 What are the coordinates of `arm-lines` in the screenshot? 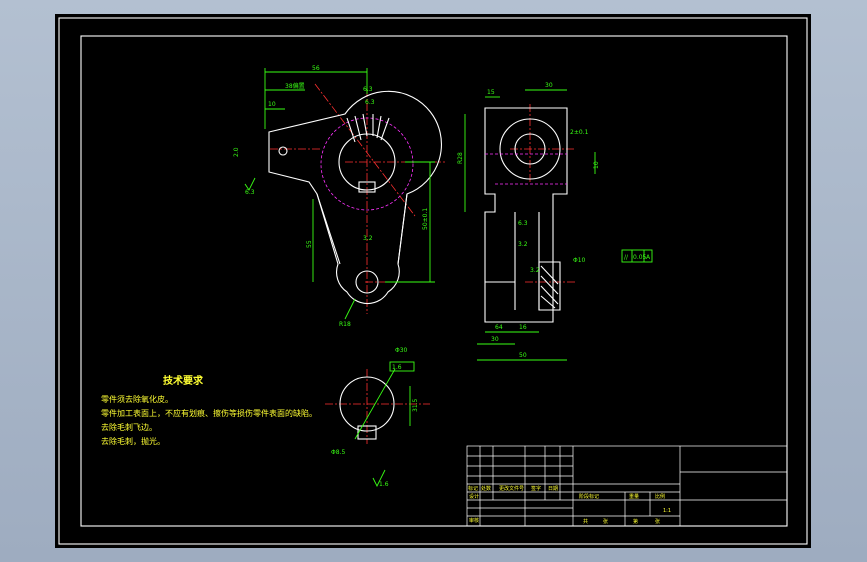 It's located at (362, 229).